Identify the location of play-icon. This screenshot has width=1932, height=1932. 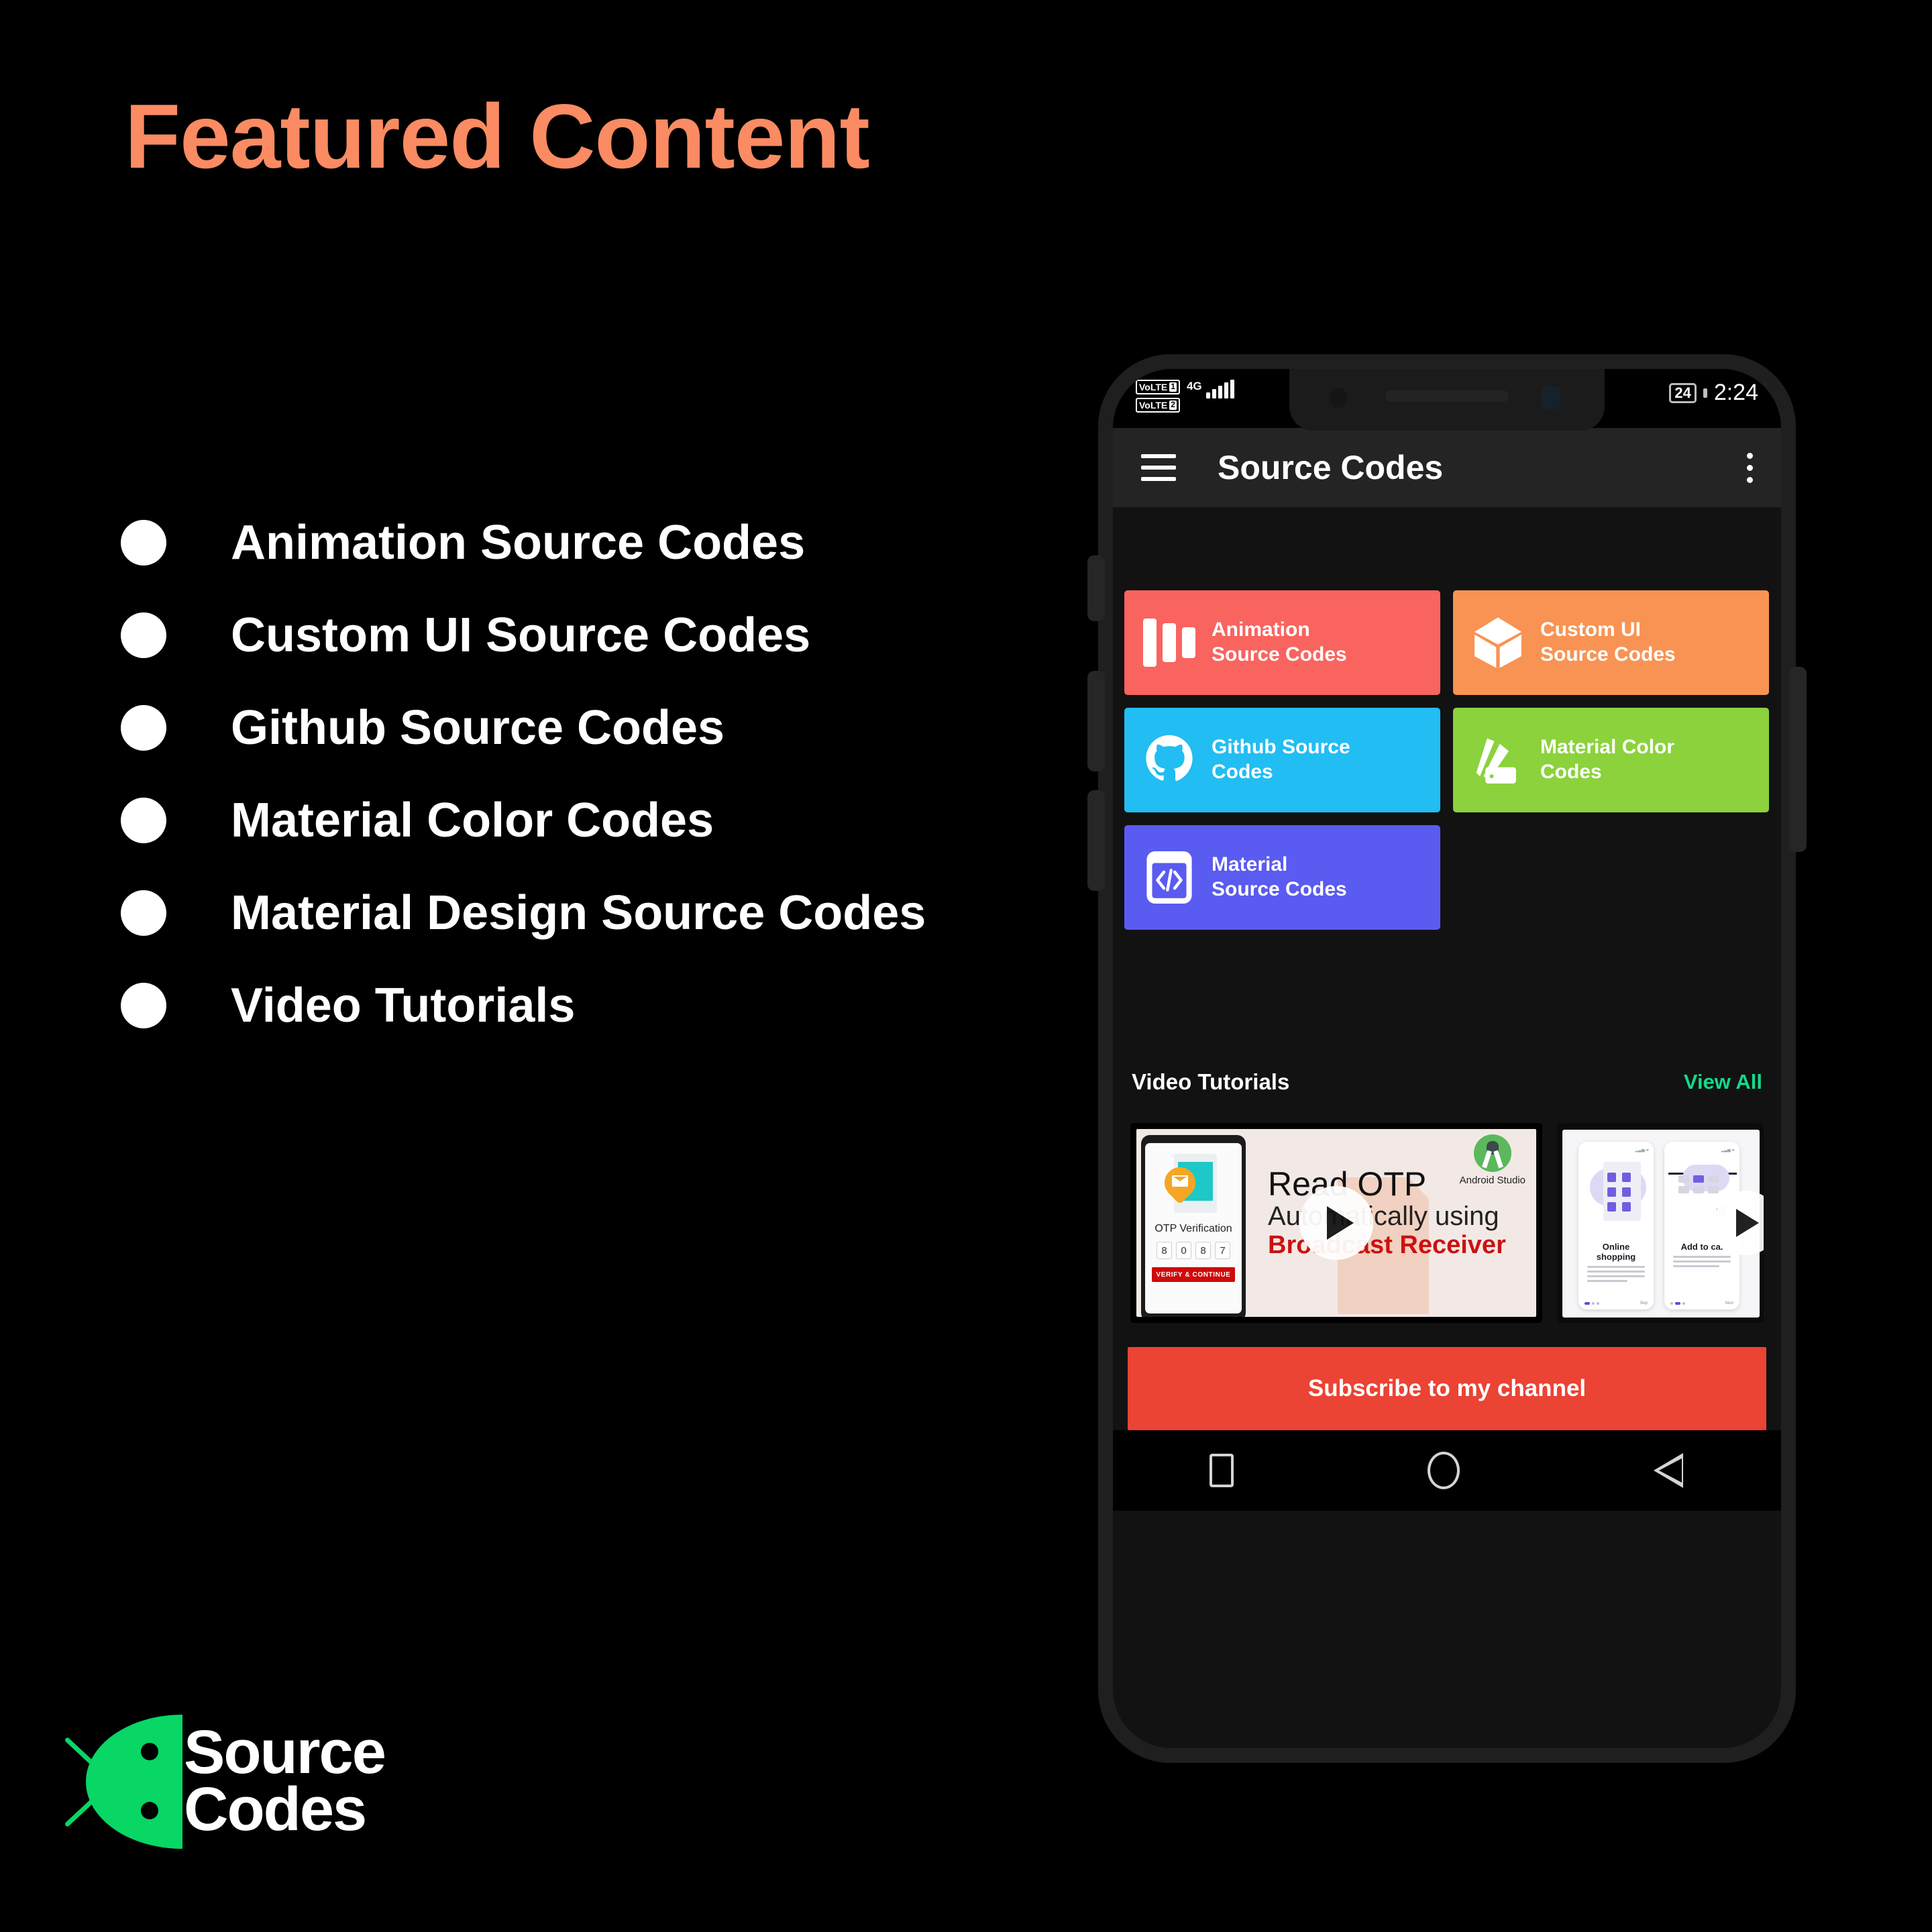
(1336, 1223).